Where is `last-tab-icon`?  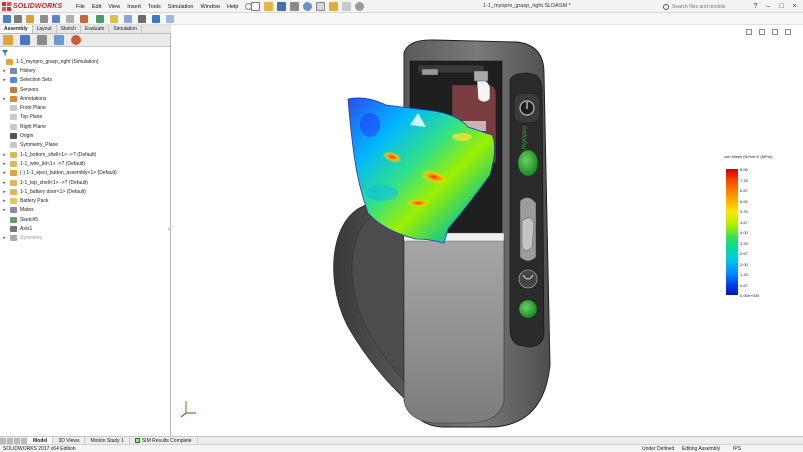
last-tab-icon is located at coordinates (24, 440).